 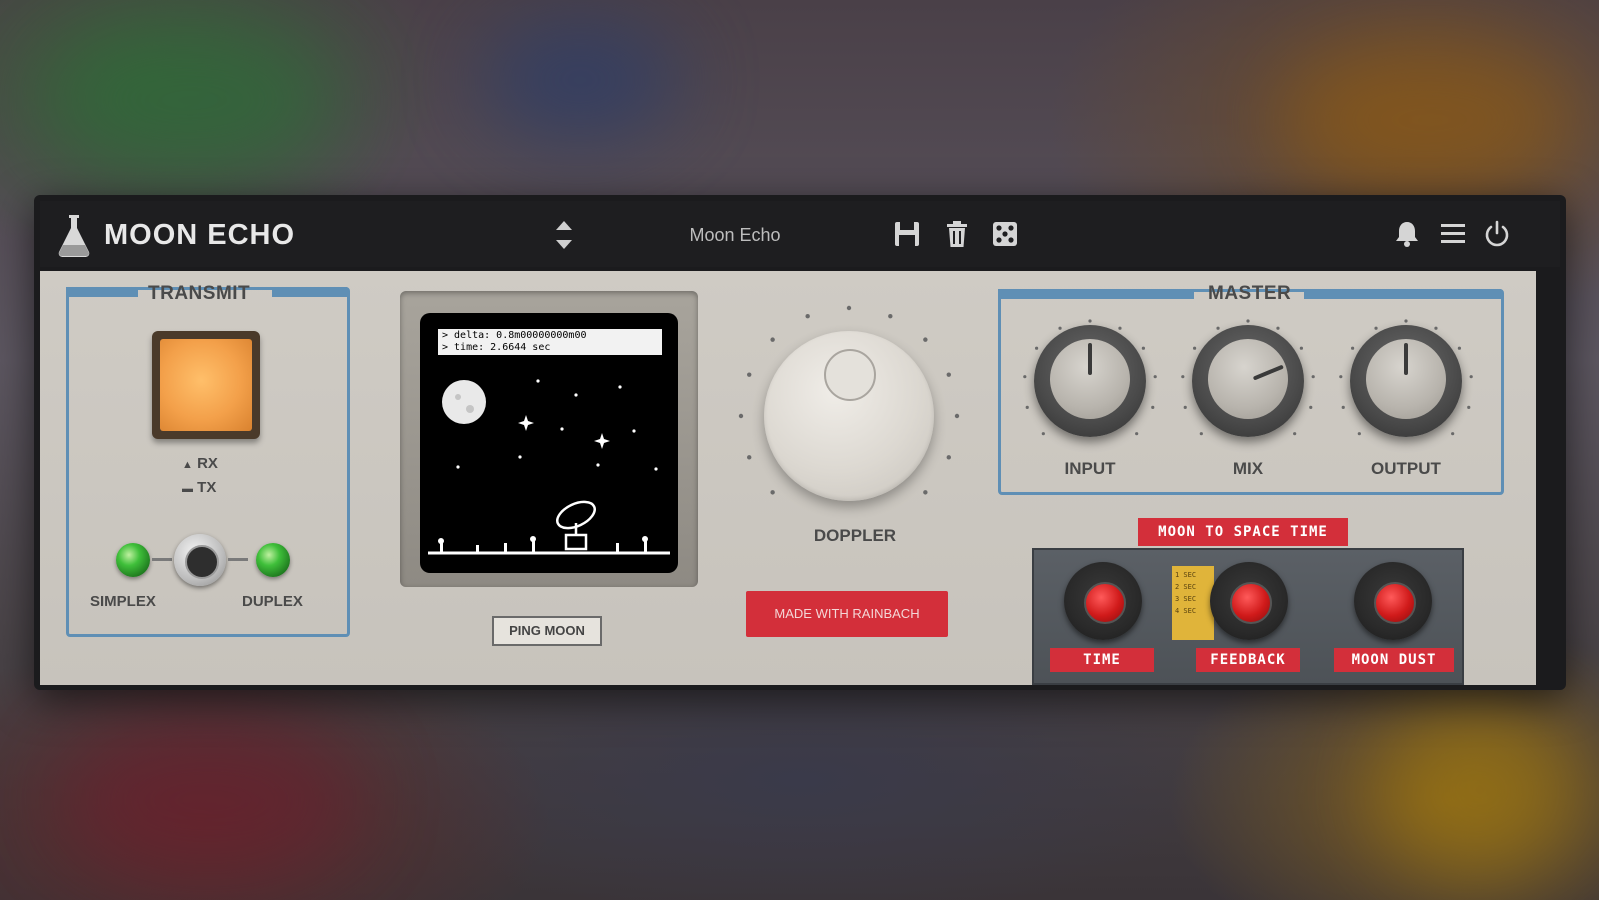 What do you see at coordinates (133, 560) in the screenshot?
I see `simplex-led` at bounding box center [133, 560].